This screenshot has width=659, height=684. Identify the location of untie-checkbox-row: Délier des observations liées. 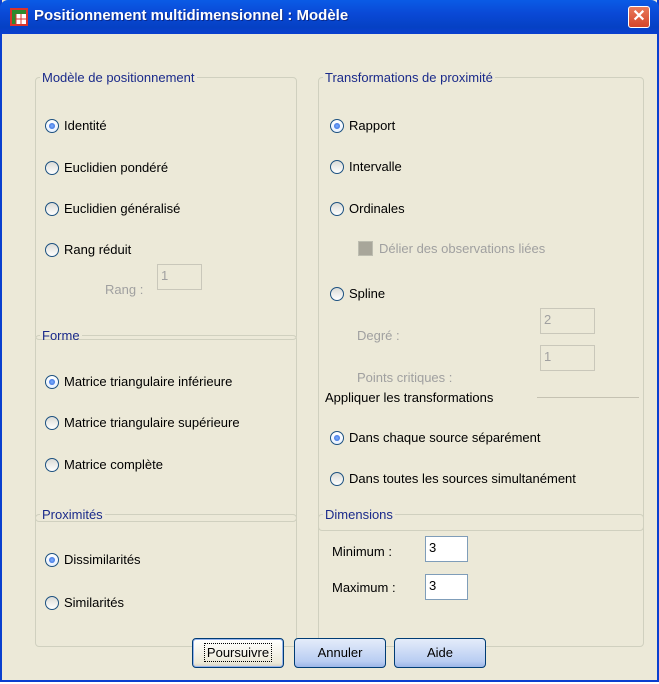
(451, 248).